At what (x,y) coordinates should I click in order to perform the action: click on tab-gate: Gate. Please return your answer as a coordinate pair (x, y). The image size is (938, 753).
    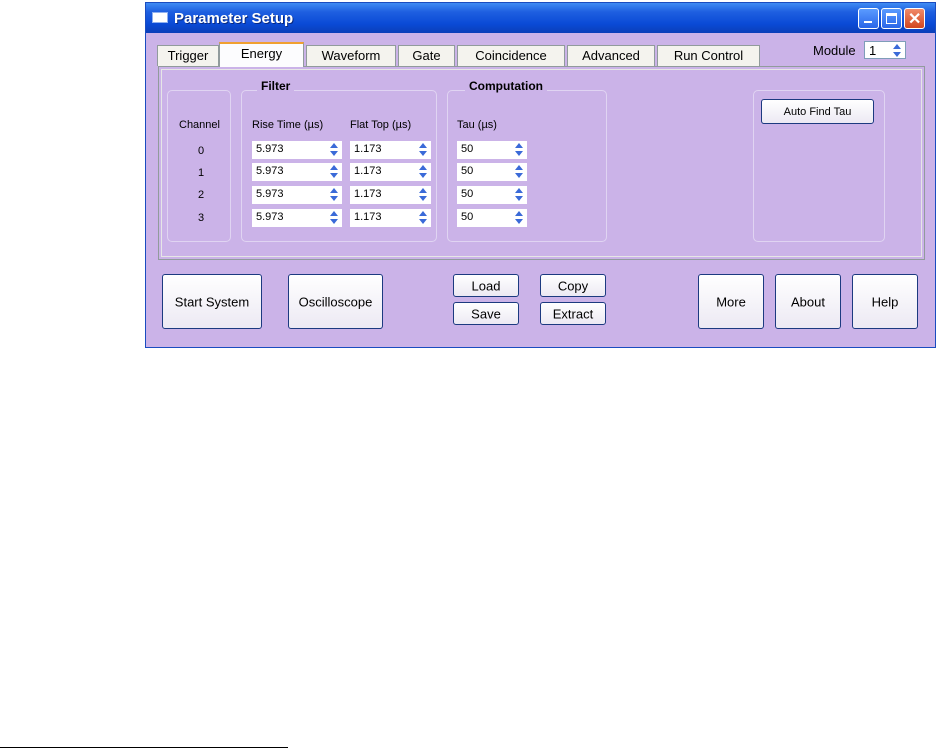
    Looking at the image, I should click on (426, 55).